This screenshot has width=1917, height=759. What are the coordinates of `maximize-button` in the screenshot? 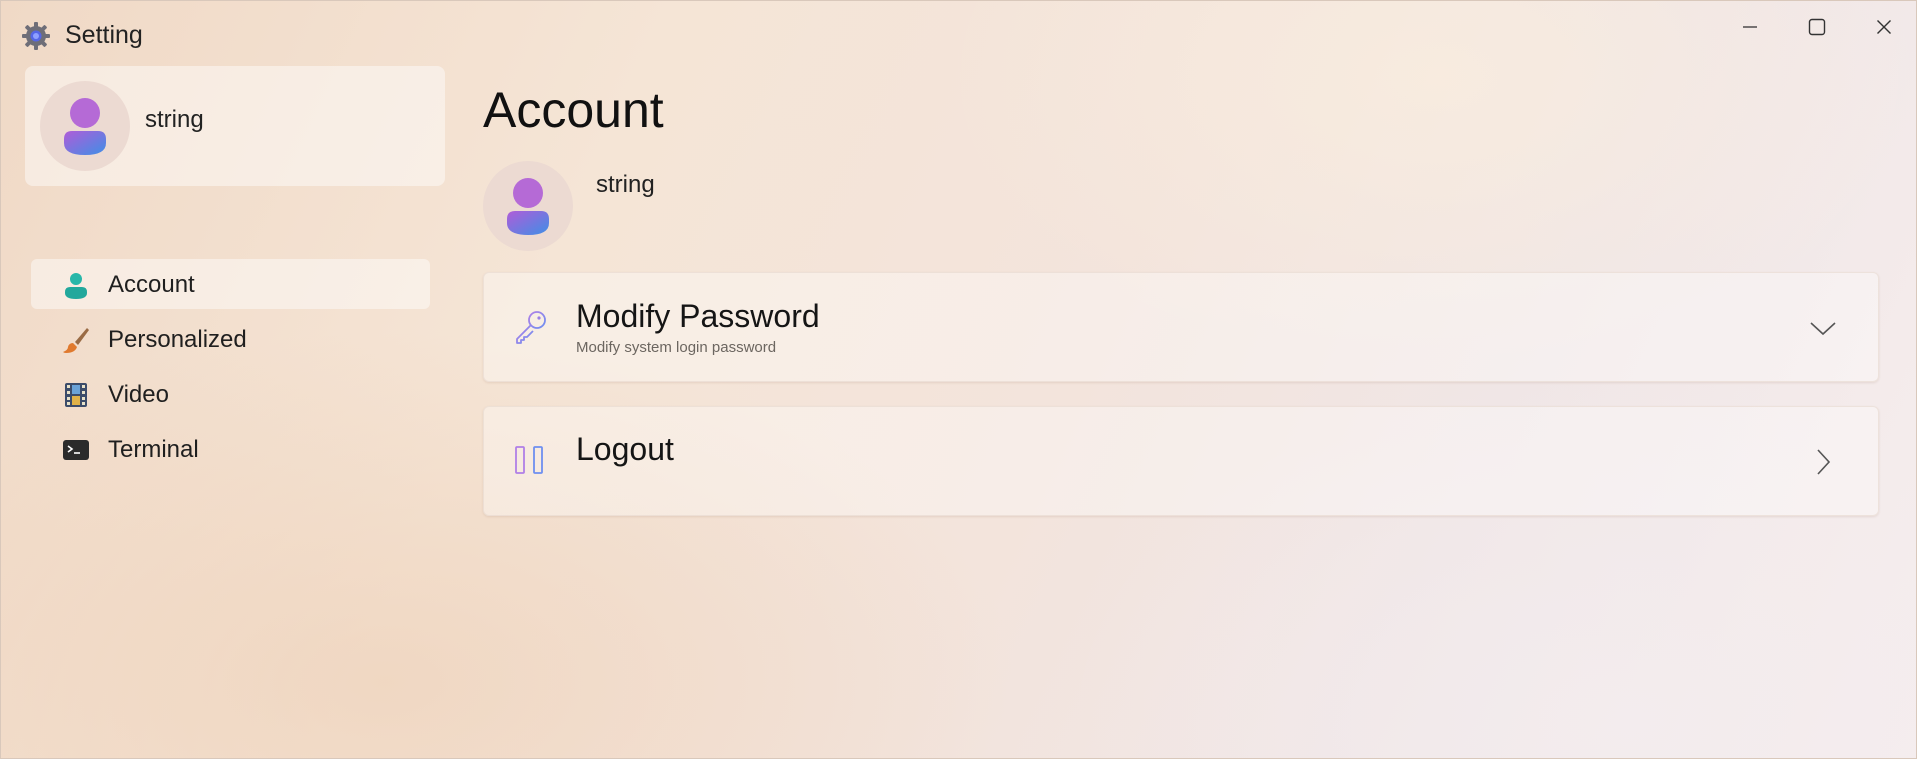 It's located at (1817, 27).